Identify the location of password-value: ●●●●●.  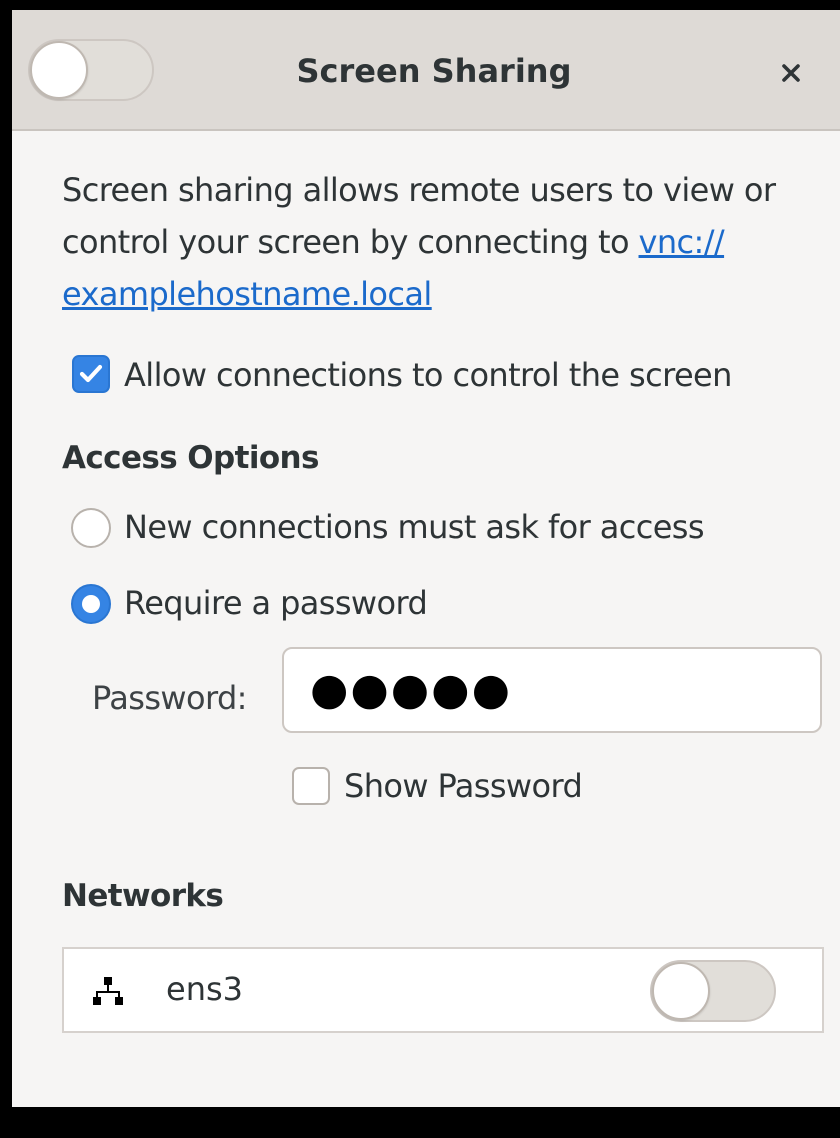
(411, 689).